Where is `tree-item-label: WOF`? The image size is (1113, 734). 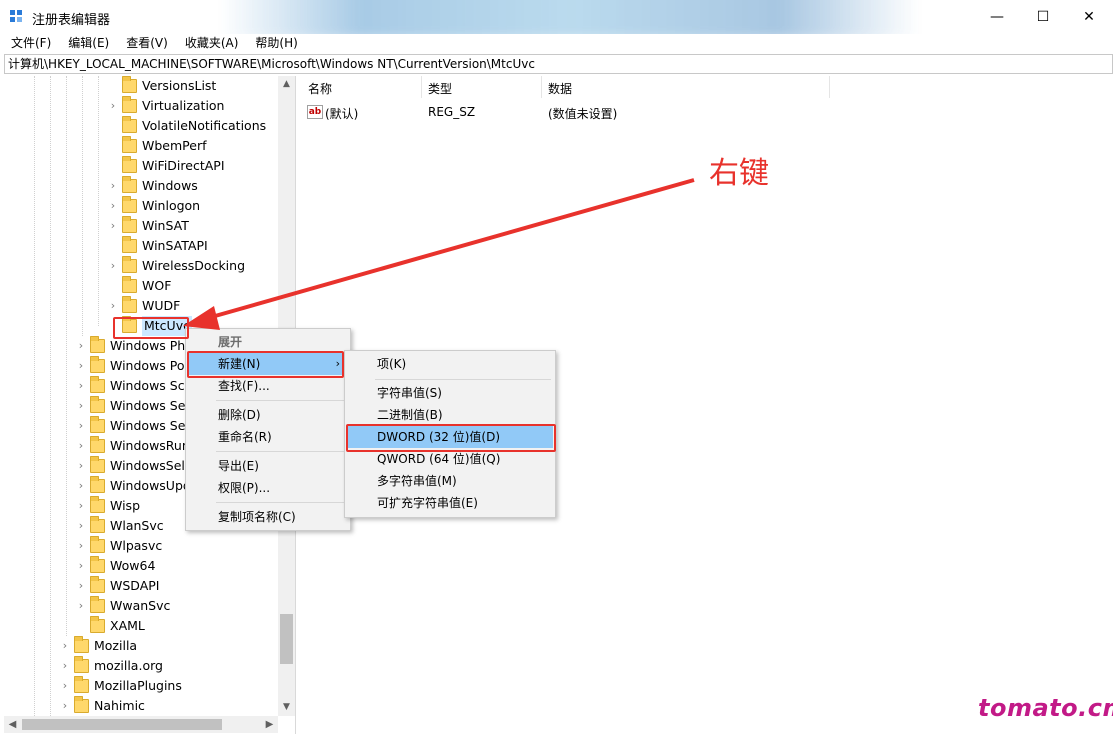 tree-item-label: WOF is located at coordinates (157, 285).